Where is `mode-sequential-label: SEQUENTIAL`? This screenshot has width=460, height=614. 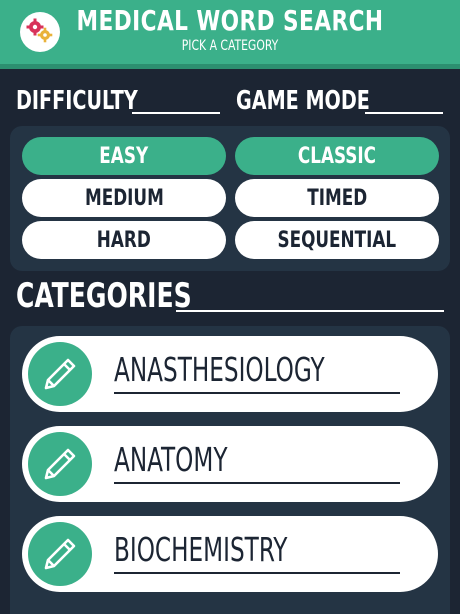 mode-sequential-label: SEQUENTIAL is located at coordinates (337, 240).